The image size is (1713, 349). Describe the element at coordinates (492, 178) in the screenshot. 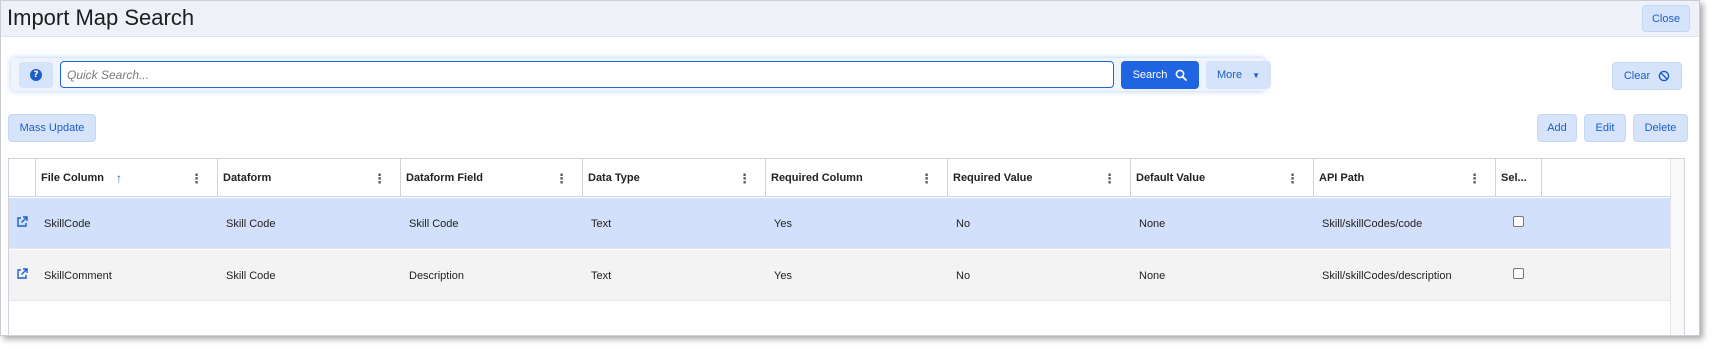

I see `header-dataform-field: Dataform Field ⋮` at that location.